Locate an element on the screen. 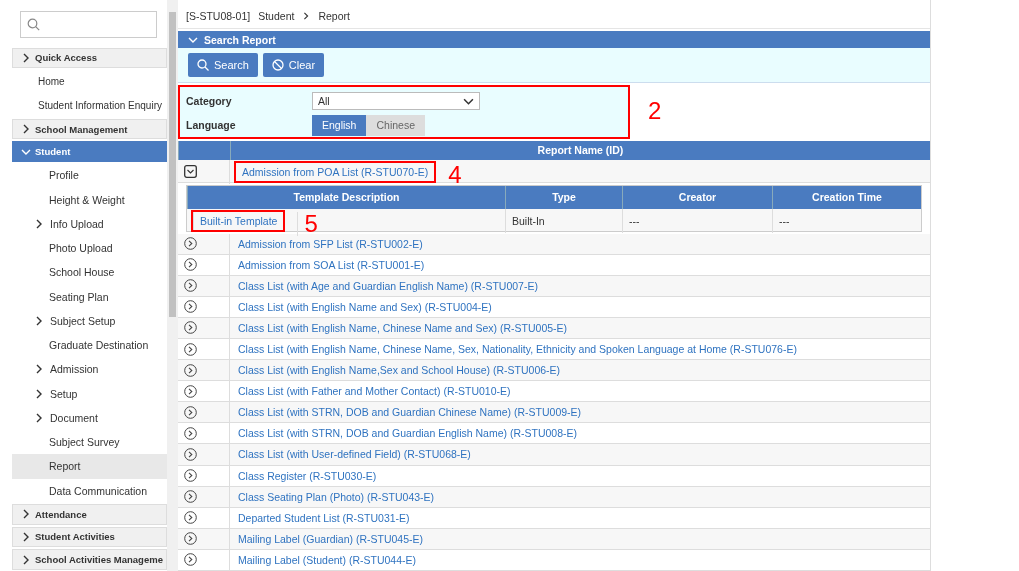 This screenshot has width=1019, height=571. item-label: Photo Upload is located at coordinates (81, 248).